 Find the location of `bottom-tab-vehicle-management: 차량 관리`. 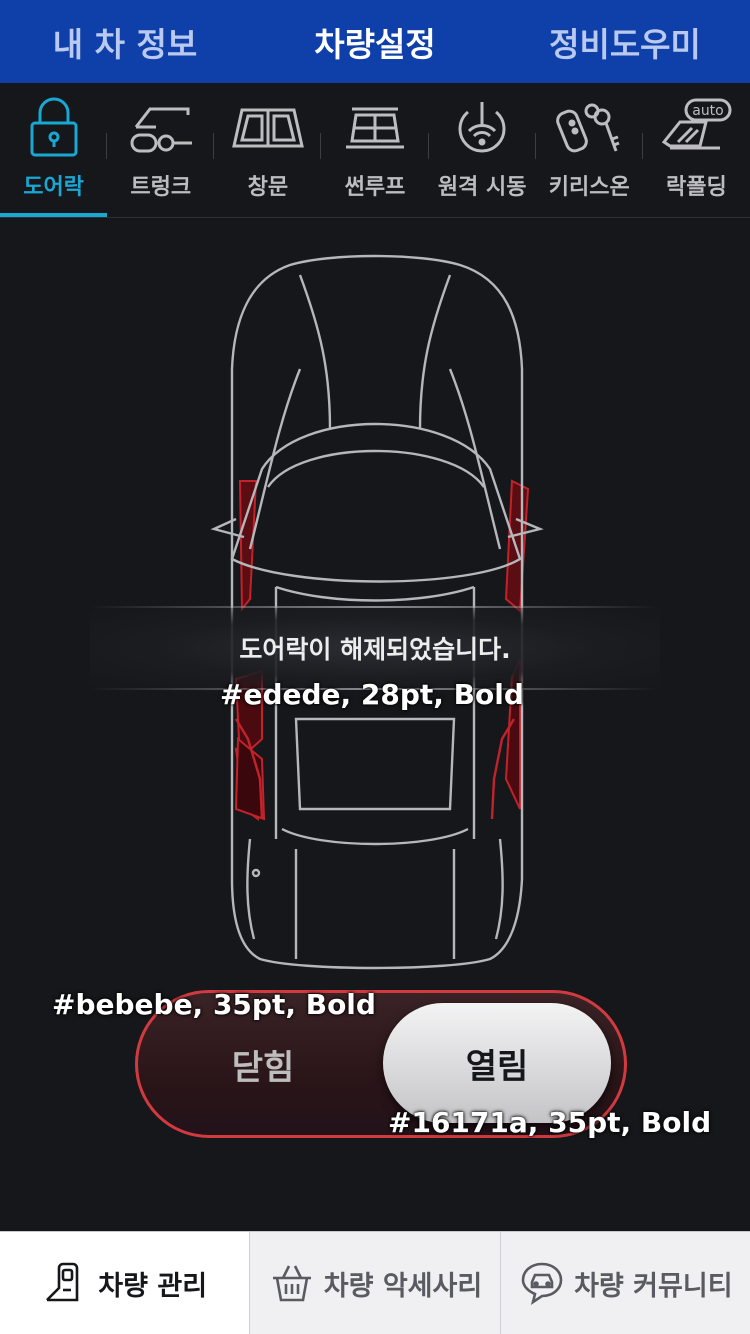

bottom-tab-vehicle-management: 차량 관리 is located at coordinates (125, 1283).